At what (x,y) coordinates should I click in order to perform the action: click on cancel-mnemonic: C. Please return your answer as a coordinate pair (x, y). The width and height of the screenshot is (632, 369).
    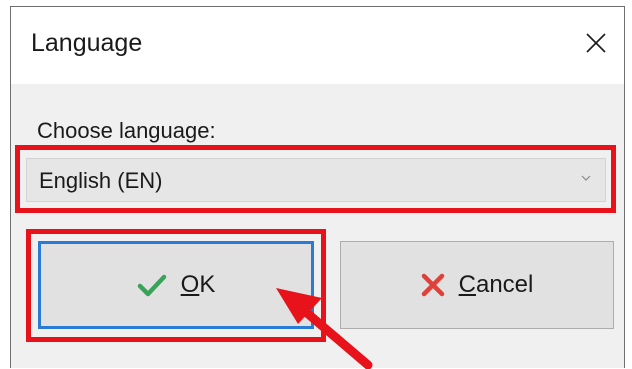
    Looking at the image, I should click on (467, 284).